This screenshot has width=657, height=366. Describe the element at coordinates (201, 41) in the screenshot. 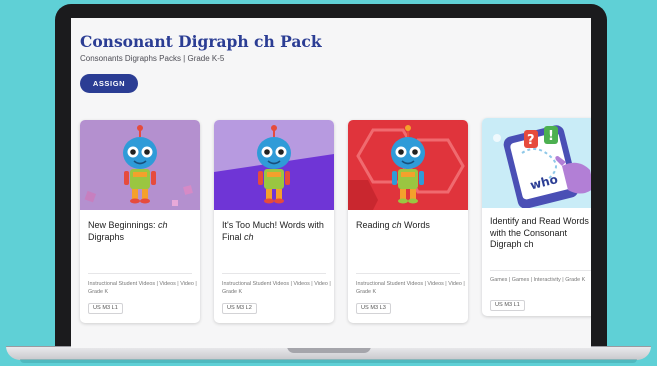

I see `page-title: Consonant Digraph ch Pack` at that location.